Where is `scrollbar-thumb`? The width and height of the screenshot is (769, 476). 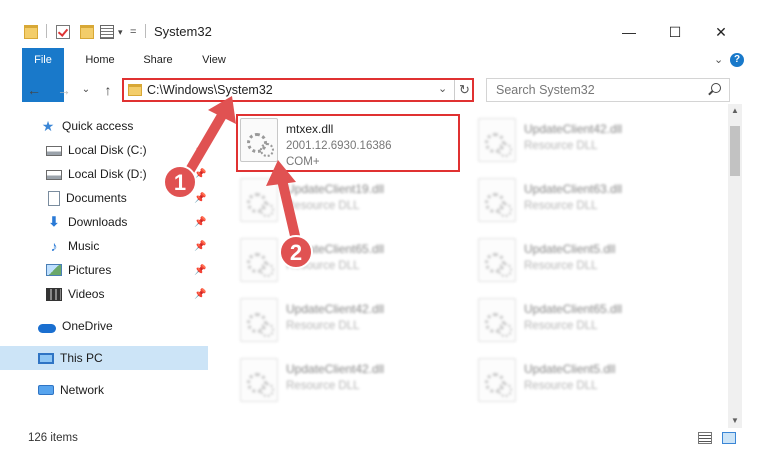 scrollbar-thumb is located at coordinates (735, 151).